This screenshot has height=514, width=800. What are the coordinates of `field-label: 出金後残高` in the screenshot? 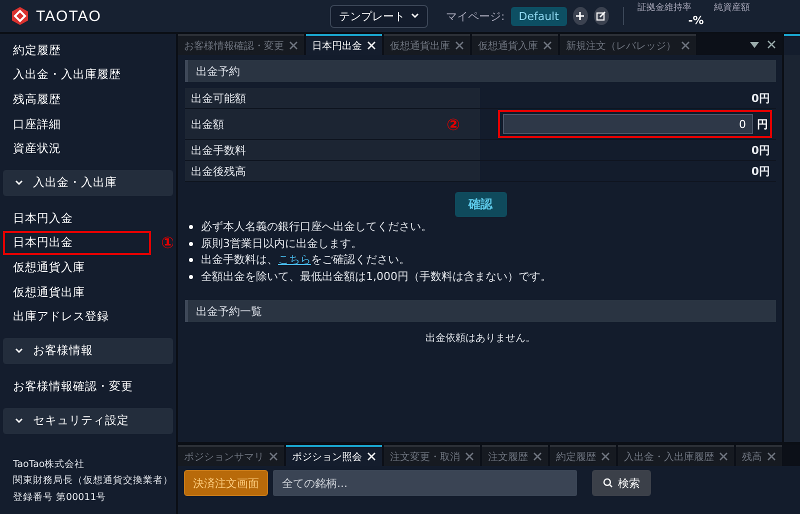 It's located at (218, 171).